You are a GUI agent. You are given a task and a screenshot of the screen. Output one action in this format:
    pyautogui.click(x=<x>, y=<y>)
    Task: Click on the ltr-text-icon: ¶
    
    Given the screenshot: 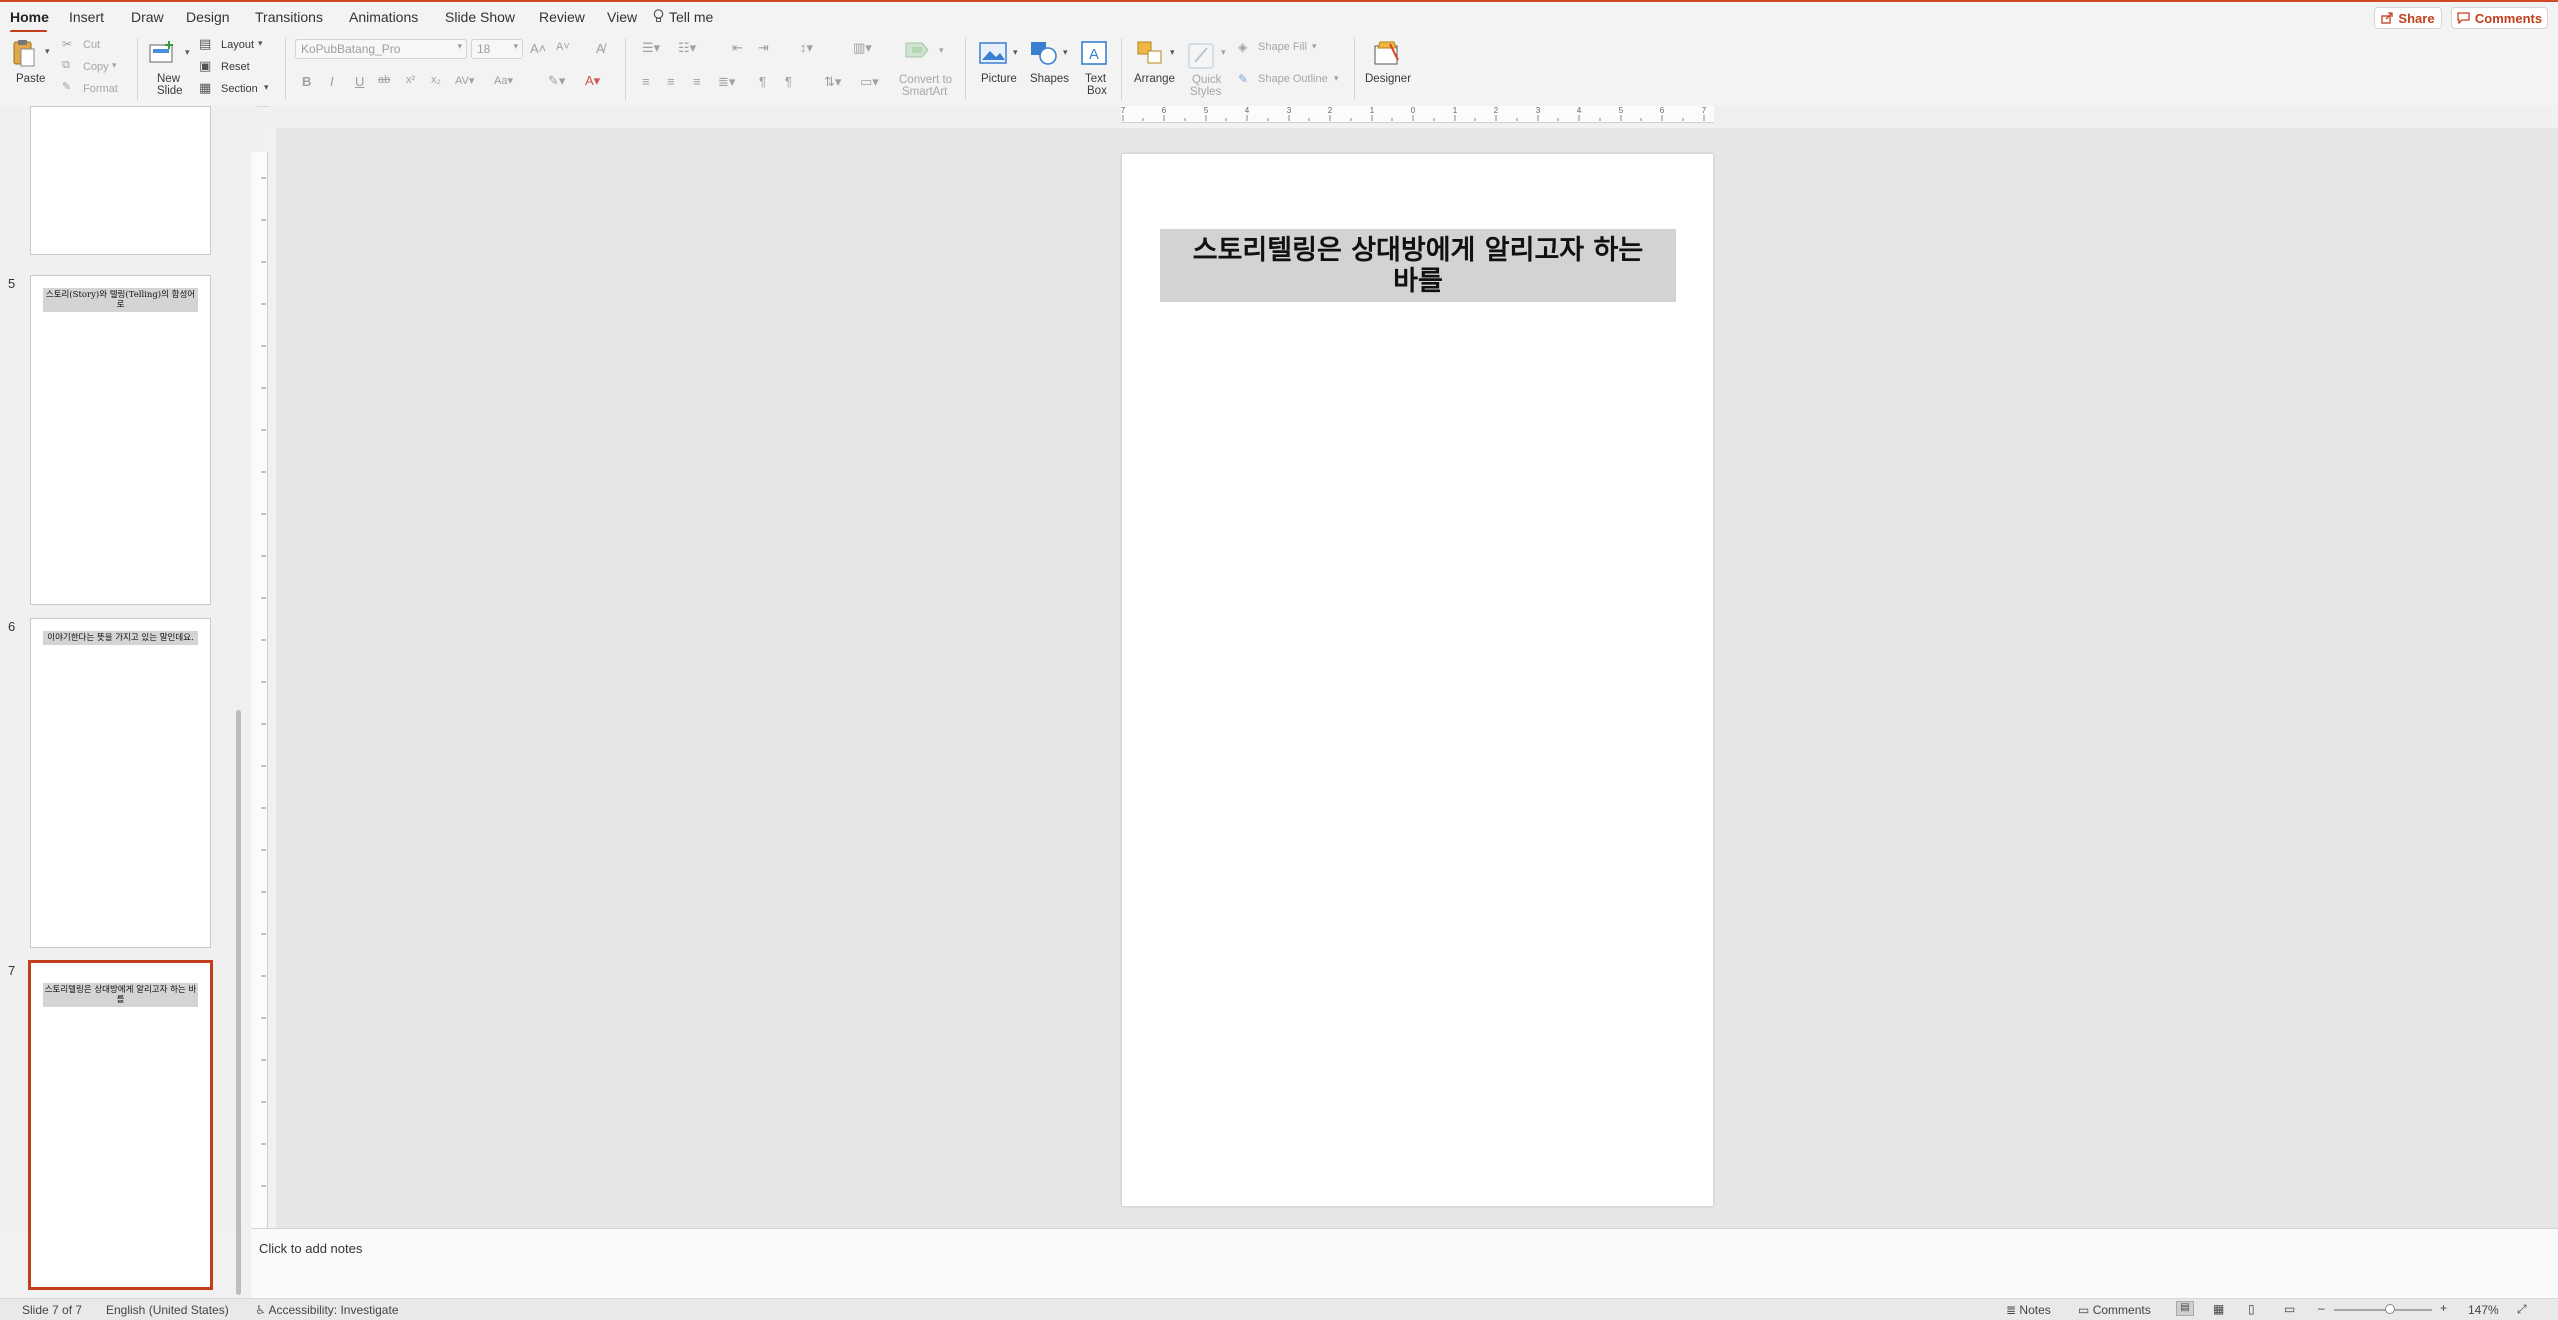 What is the action you would take?
    pyautogui.click(x=762, y=81)
    